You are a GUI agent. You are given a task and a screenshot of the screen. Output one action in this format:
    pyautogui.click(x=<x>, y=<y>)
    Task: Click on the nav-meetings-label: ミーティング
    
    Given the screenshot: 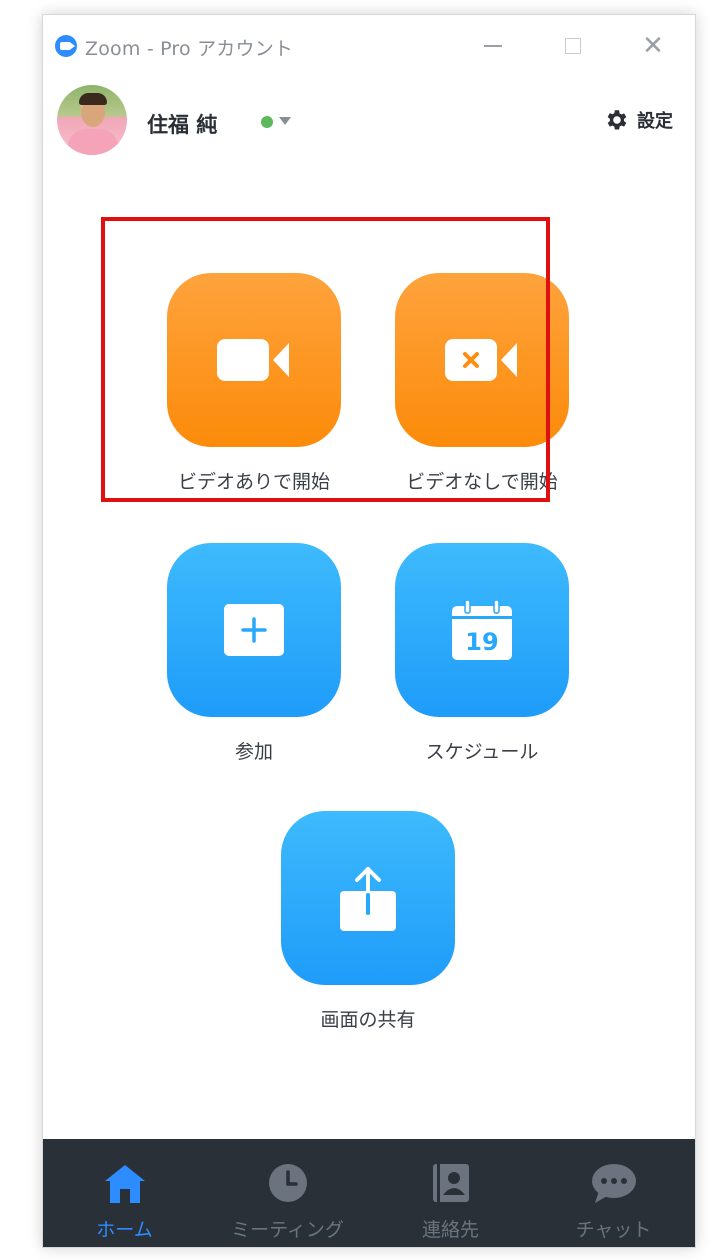 What is the action you would take?
    pyautogui.click(x=287, y=1230)
    